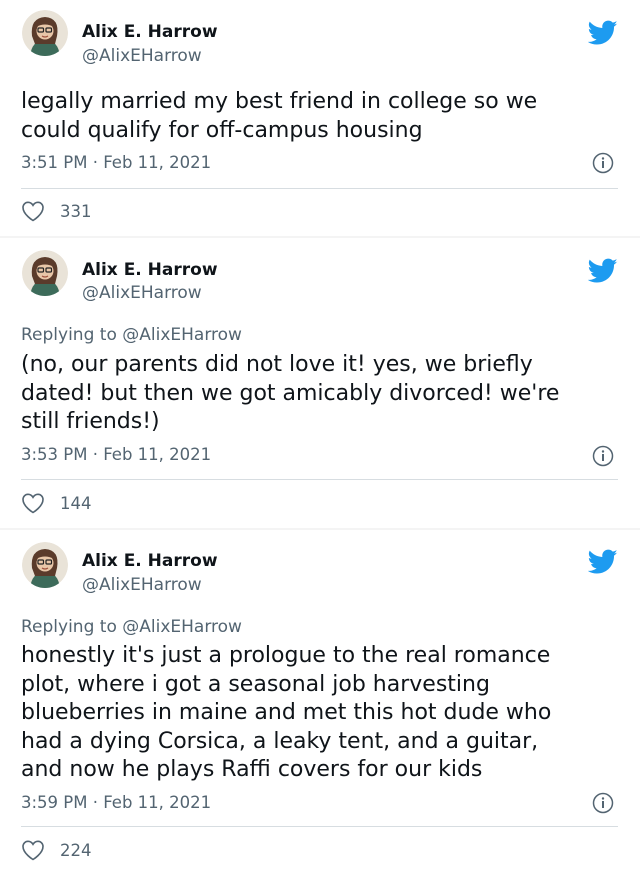  Describe the element at coordinates (116, 454) in the screenshot. I see `tweet-timestamp: 3:53 PM · Feb 11, 2021` at that location.